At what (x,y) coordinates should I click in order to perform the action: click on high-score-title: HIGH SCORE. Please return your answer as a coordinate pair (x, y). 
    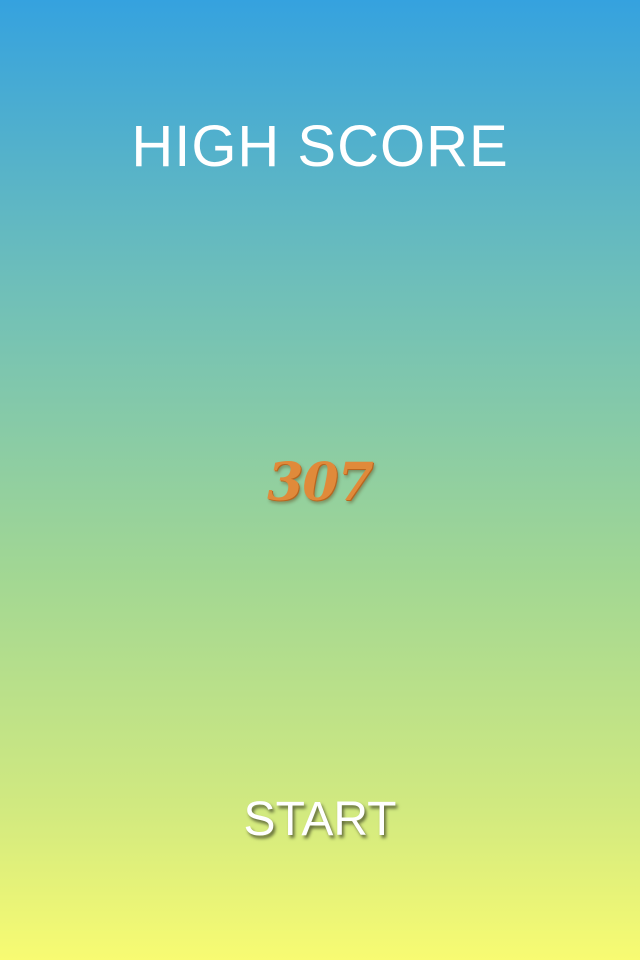
    Looking at the image, I should click on (320, 146).